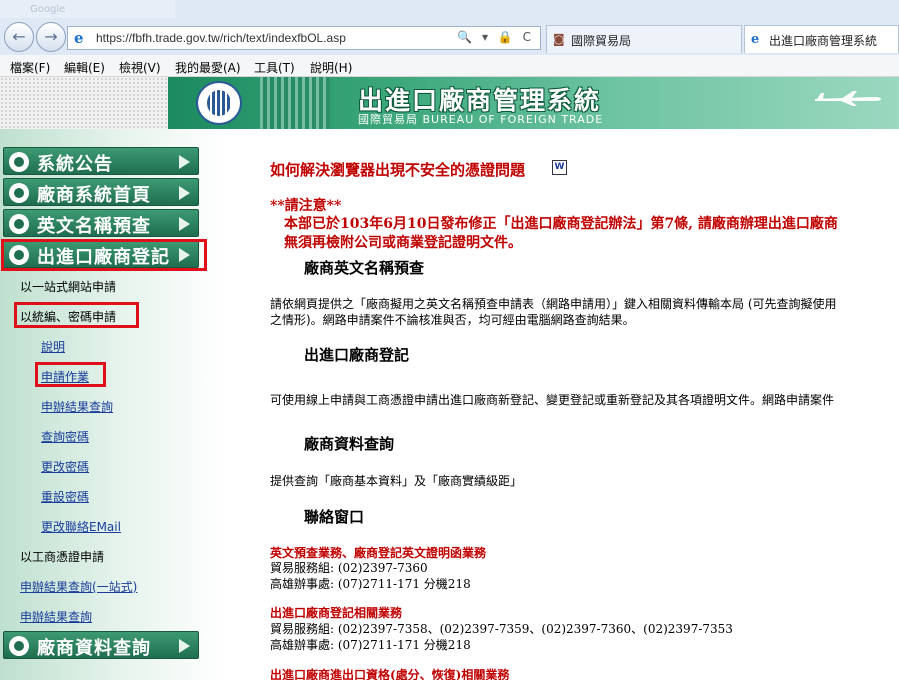  I want to click on tab-label: 出進口廠商管理系統, so click(823, 41).